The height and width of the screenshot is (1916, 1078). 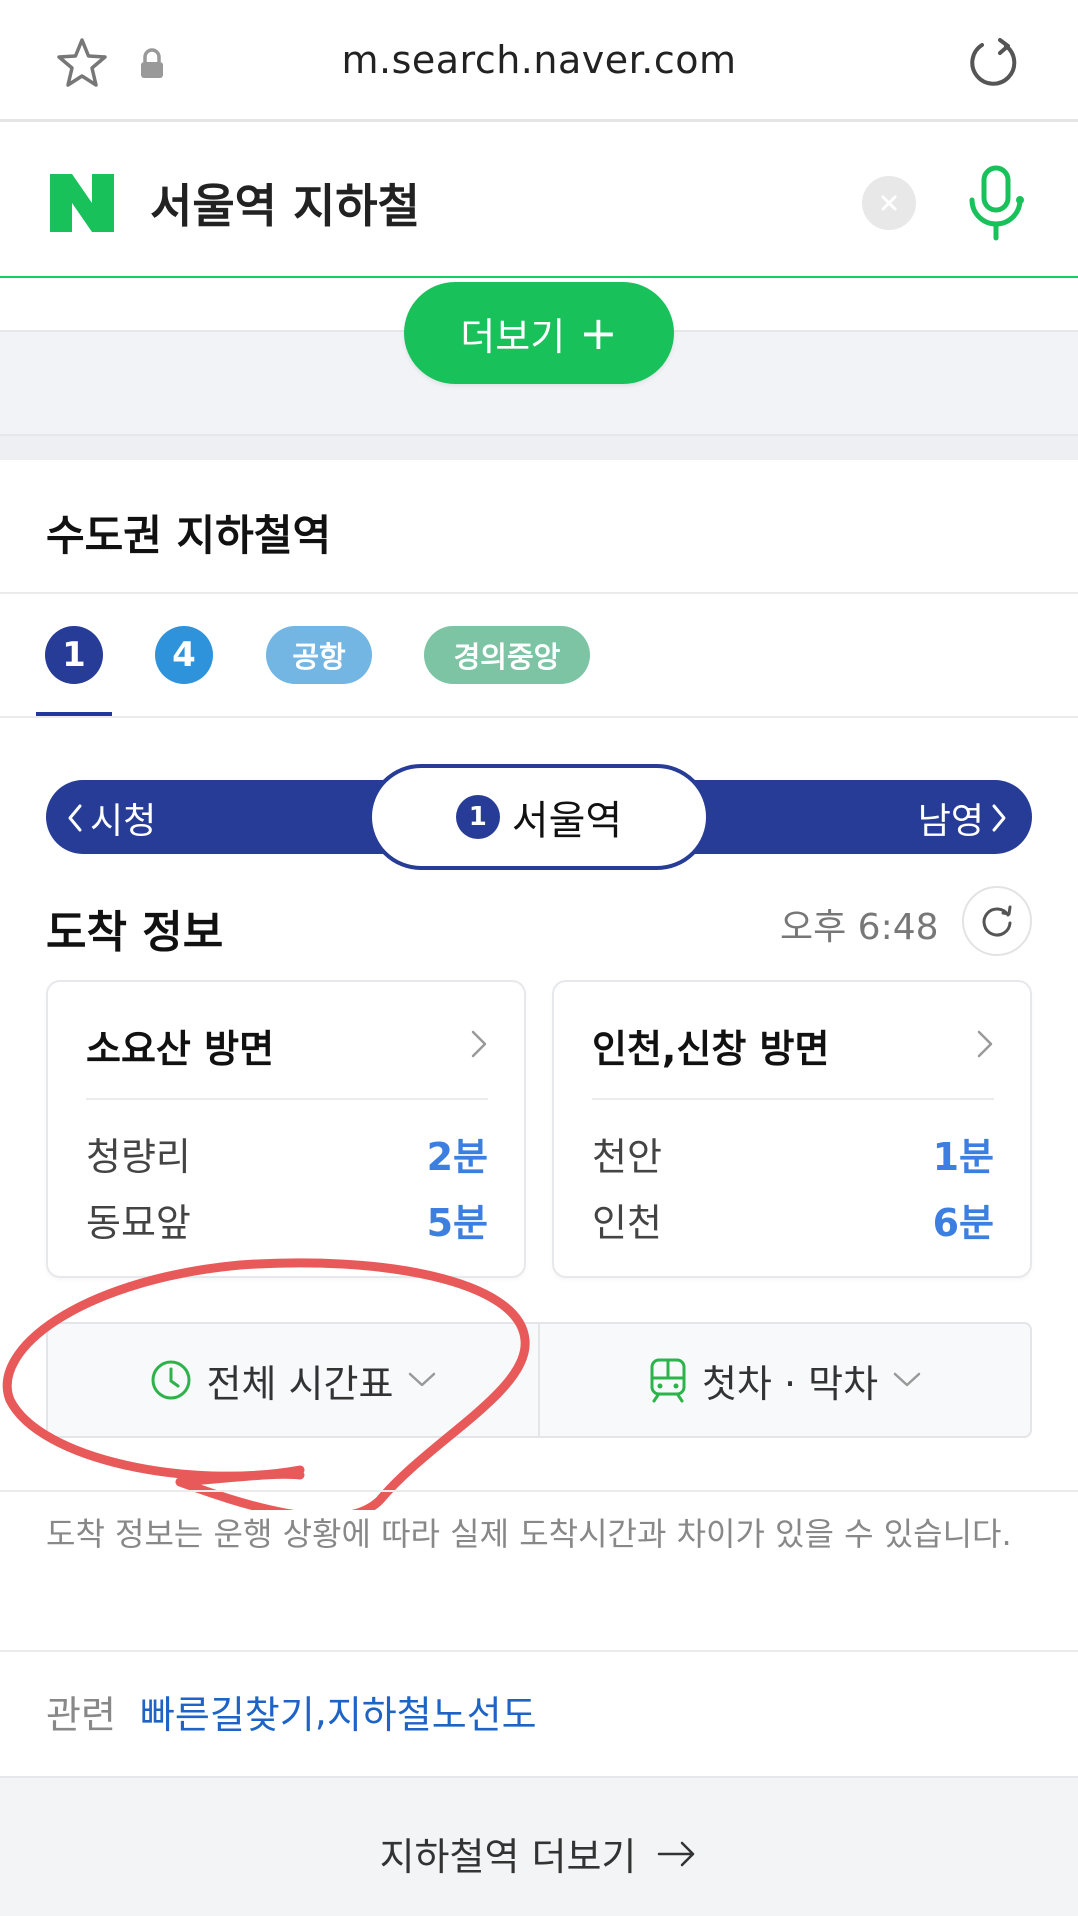 I want to click on line-tabs: 1 4 공항 경의중앙, so click(x=539, y=656).